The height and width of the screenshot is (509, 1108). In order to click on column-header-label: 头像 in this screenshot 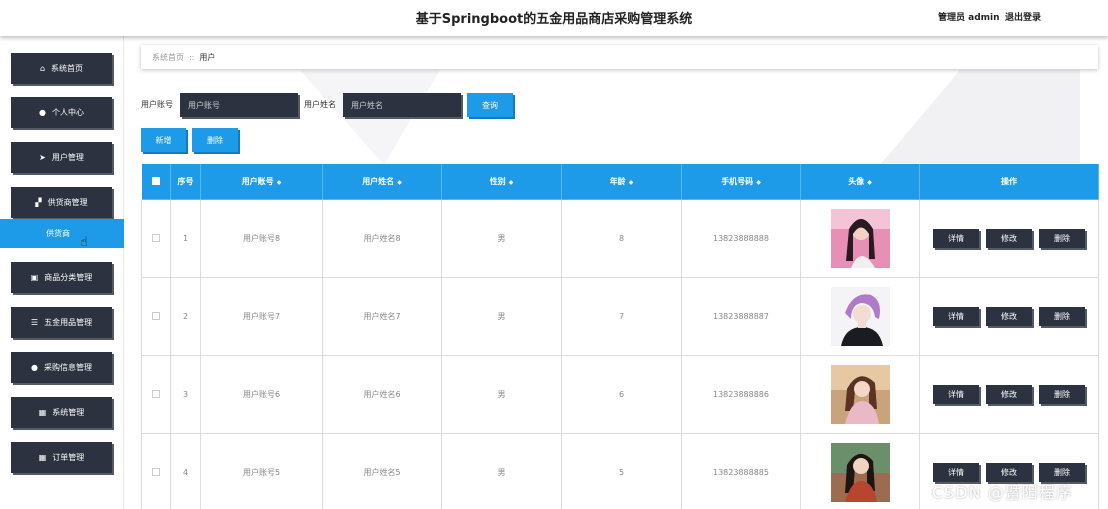, I will do `click(856, 181)`.